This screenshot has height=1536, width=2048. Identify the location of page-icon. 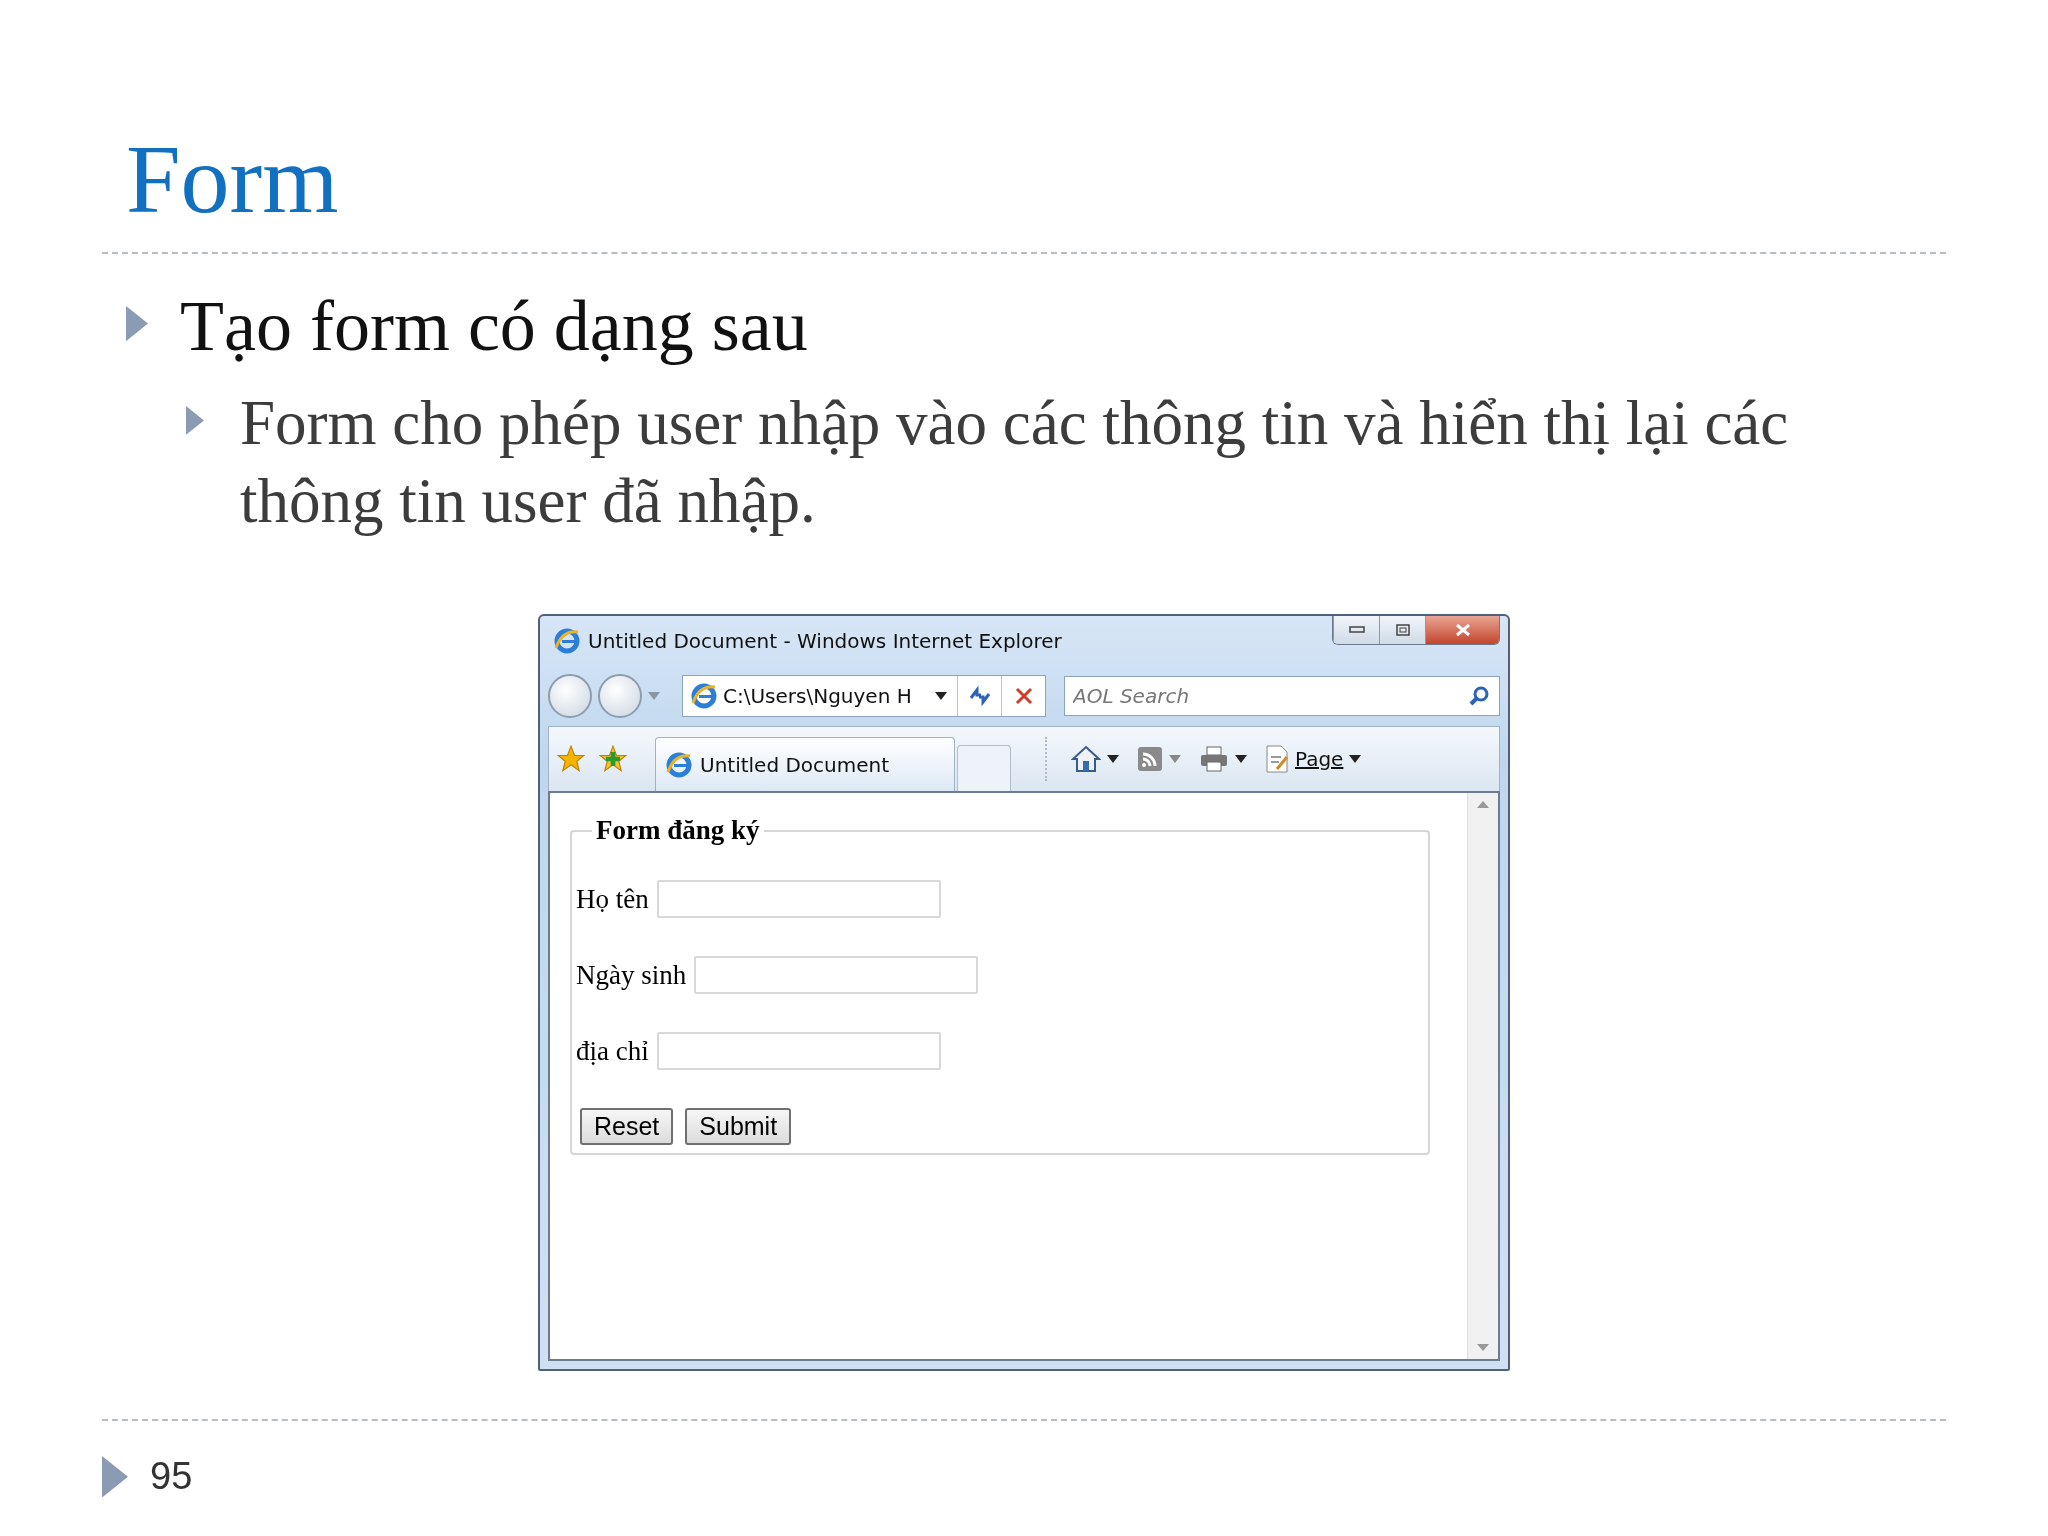
(1277, 759).